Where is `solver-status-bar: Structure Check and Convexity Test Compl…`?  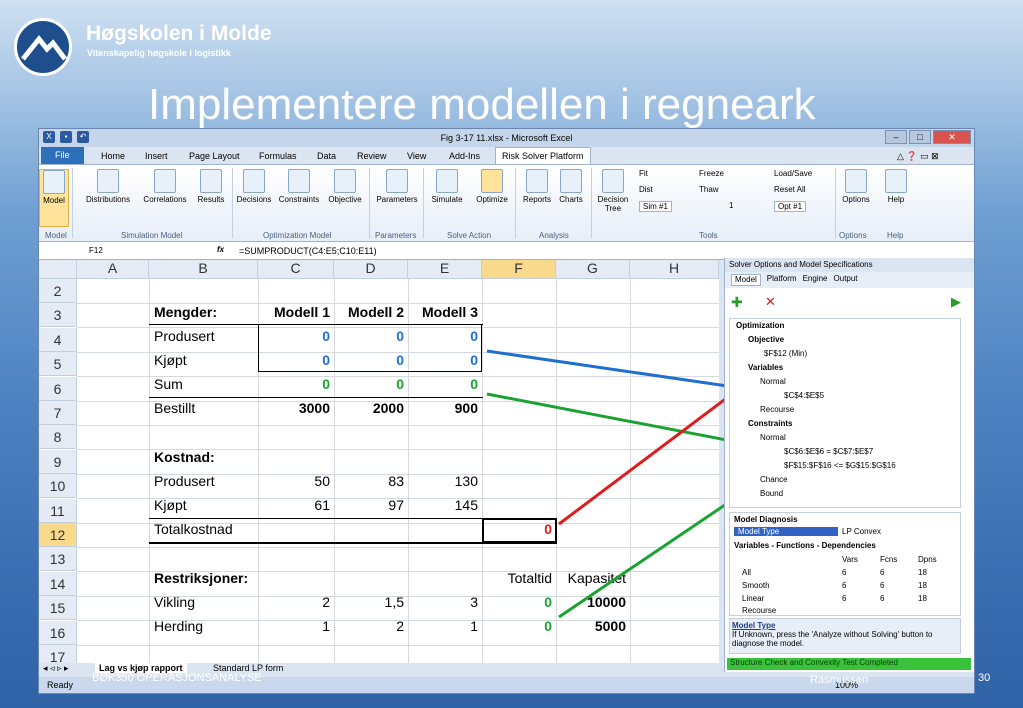 solver-status-bar: Structure Check and Convexity Test Compl… is located at coordinates (849, 664).